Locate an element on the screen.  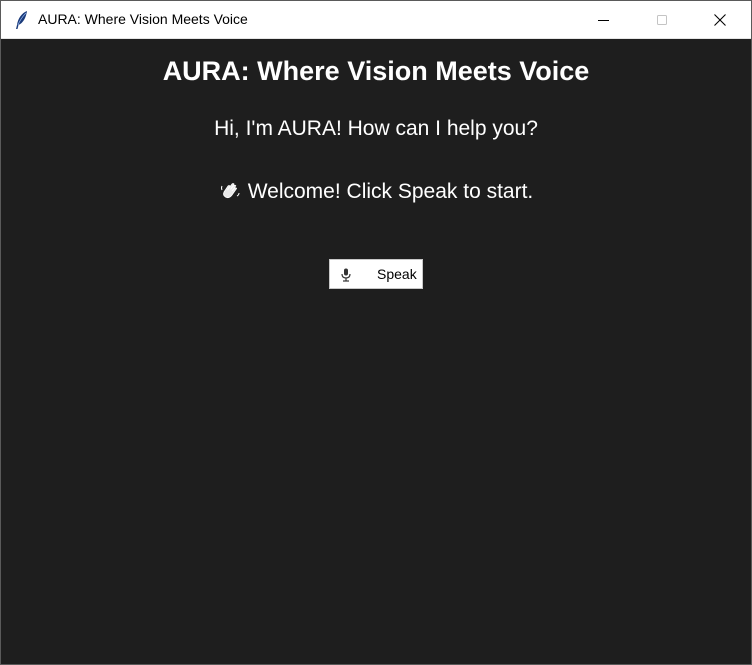
page-title: AURA: Where Vision Meets Voice is located at coordinates (376, 71).